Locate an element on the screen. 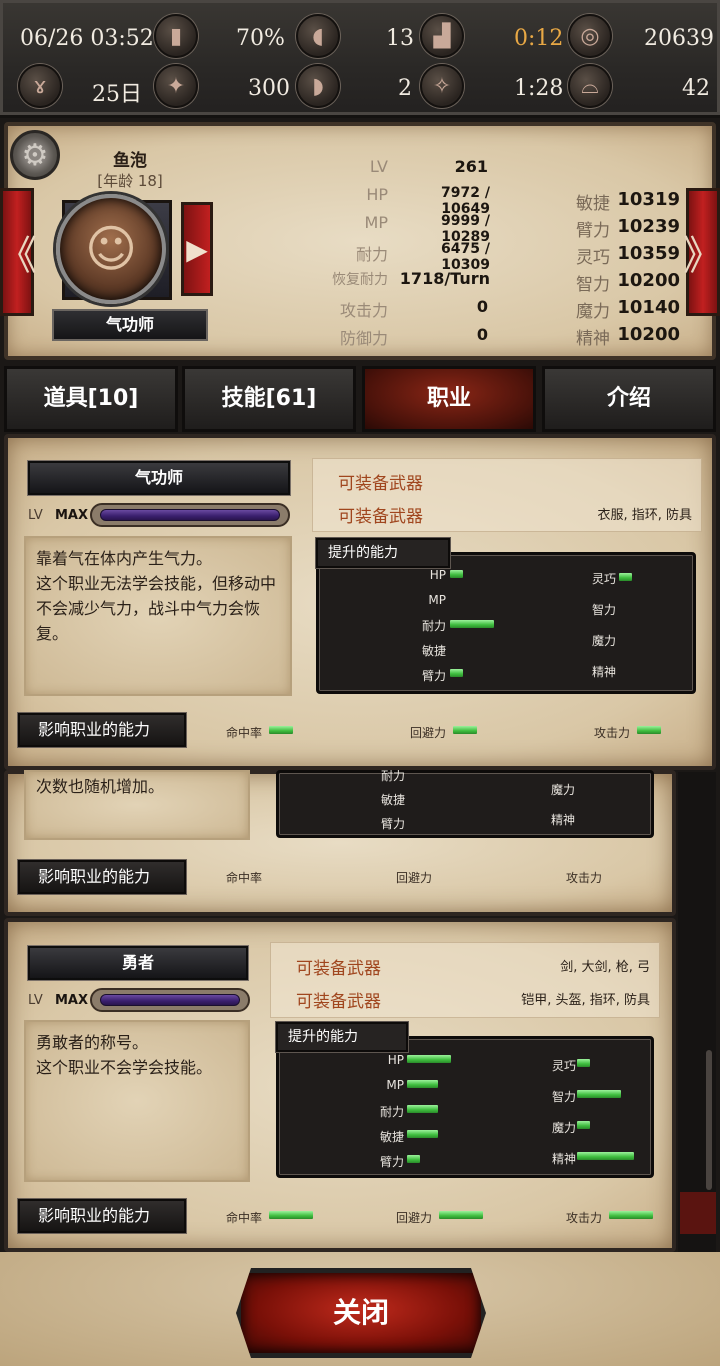  meat-count: 13 is located at coordinates (400, 38).